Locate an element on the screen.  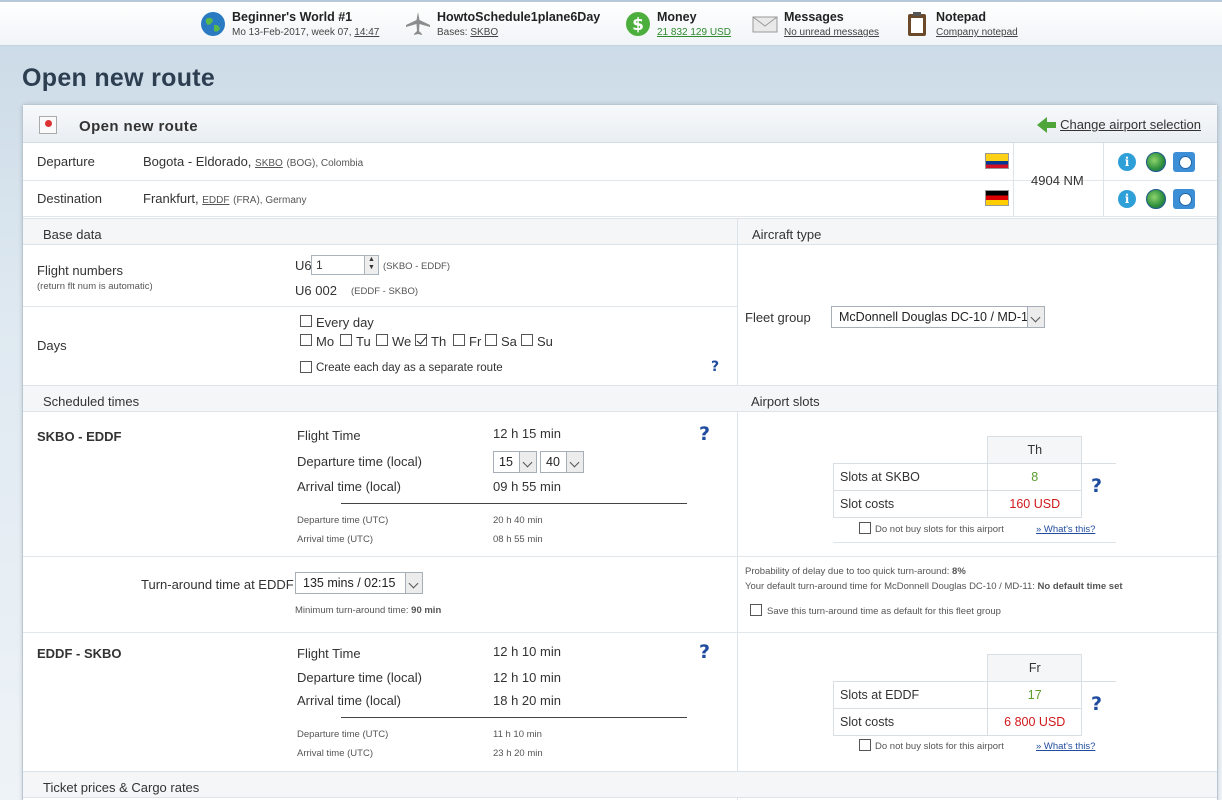
destination-iata: (FRA), Germany is located at coordinates (270, 200).